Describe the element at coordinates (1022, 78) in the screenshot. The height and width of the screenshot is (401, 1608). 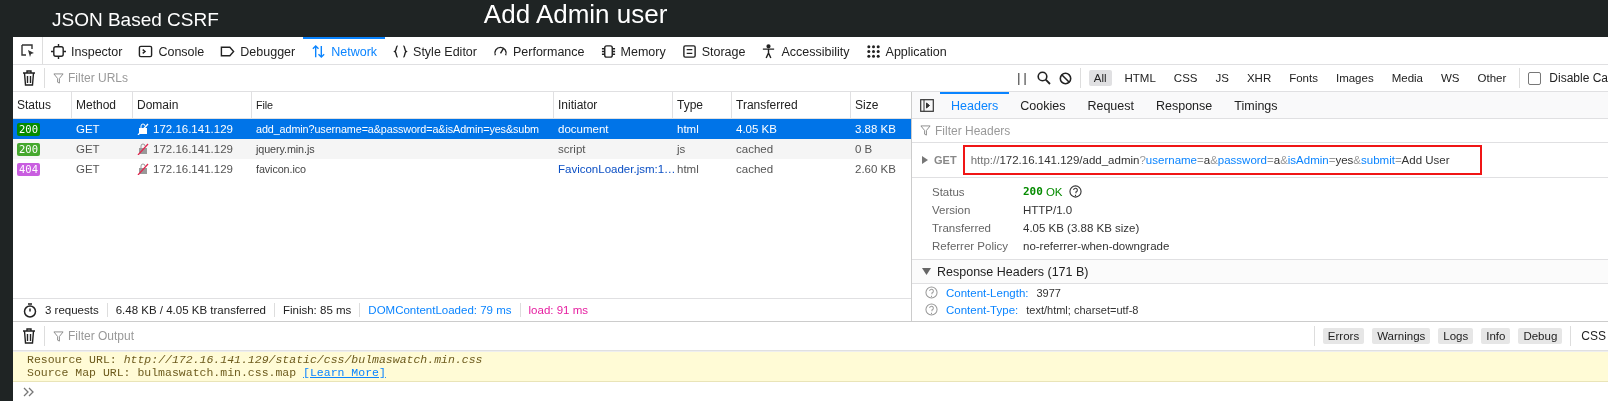
I see `pause-button: | |` at that location.